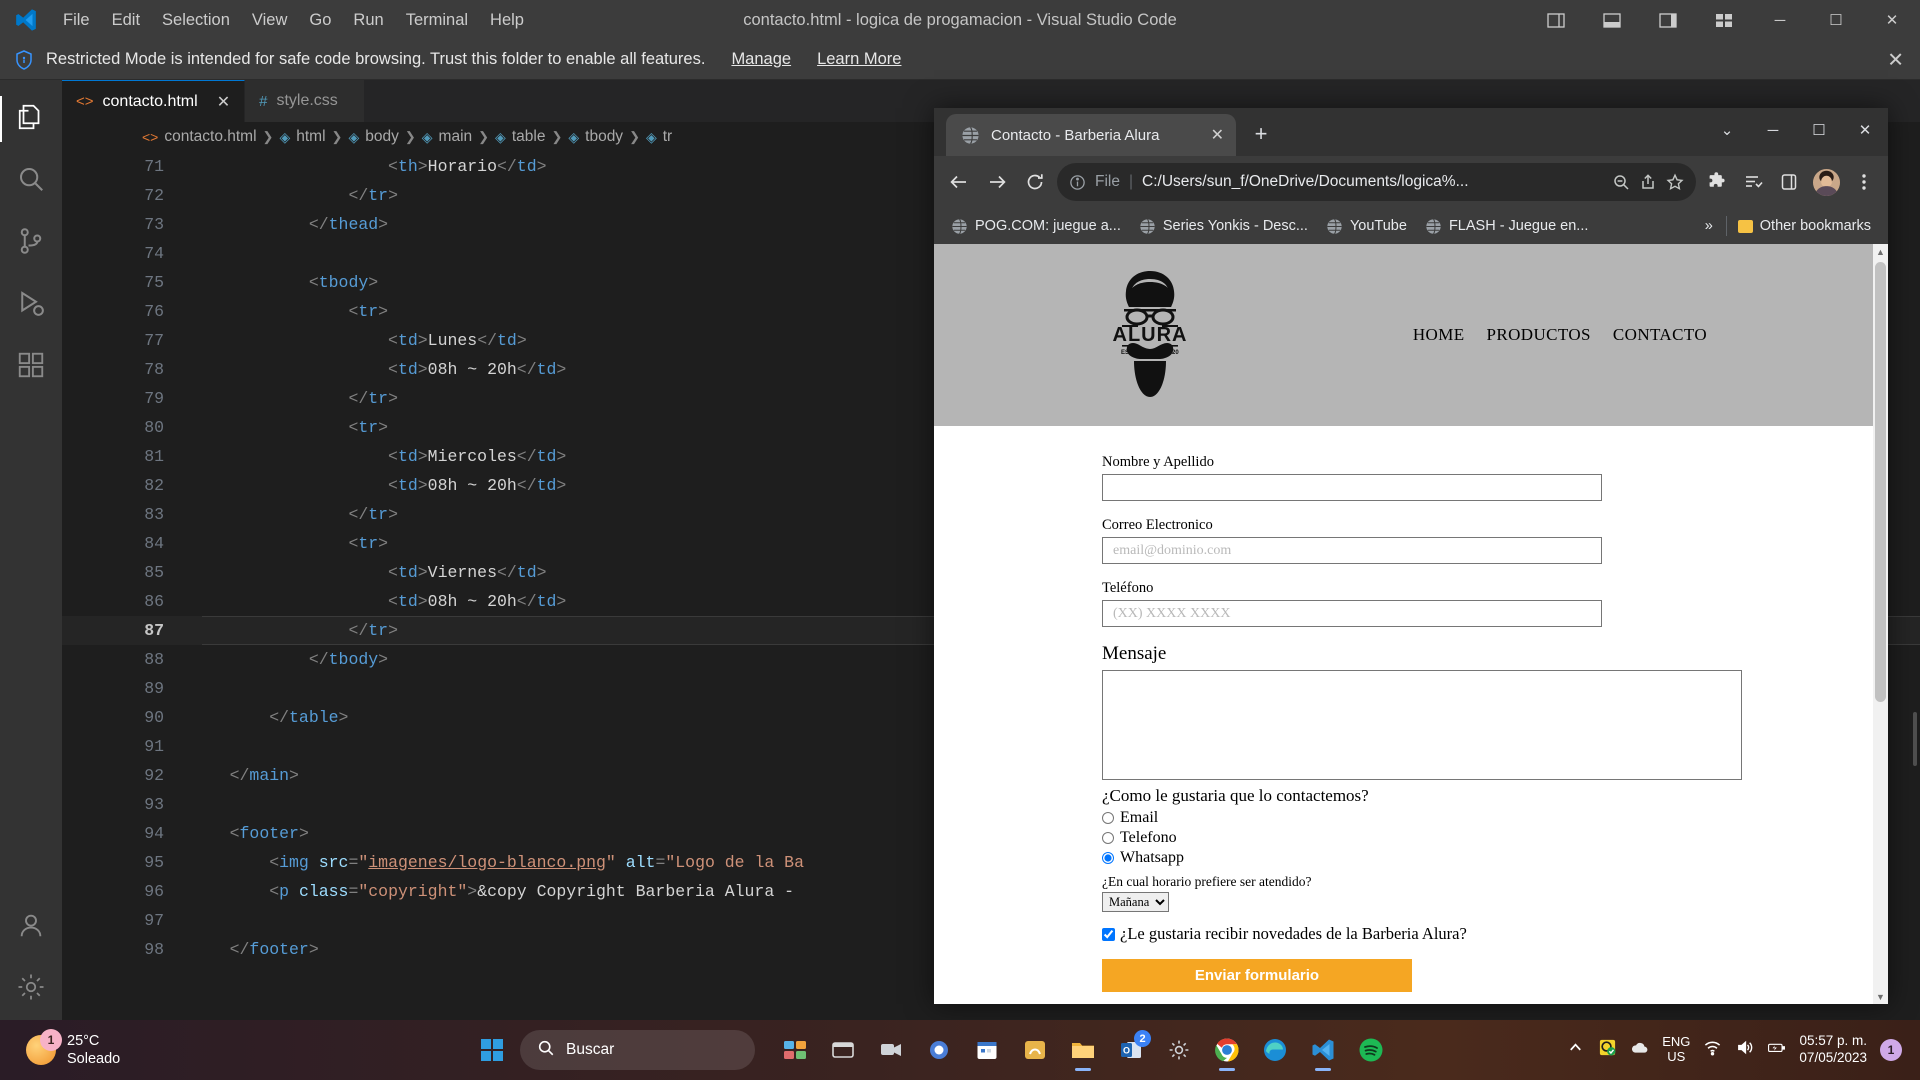  I want to click on scroll-down-icon: ▼, so click(1880, 996).